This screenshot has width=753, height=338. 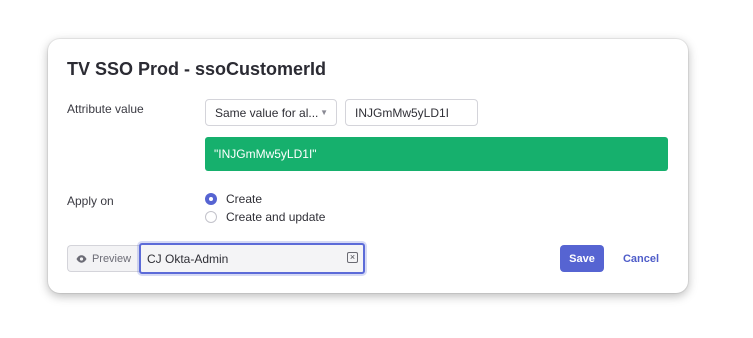 I want to click on radio-option-create: Create, so click(x=233, y=199).